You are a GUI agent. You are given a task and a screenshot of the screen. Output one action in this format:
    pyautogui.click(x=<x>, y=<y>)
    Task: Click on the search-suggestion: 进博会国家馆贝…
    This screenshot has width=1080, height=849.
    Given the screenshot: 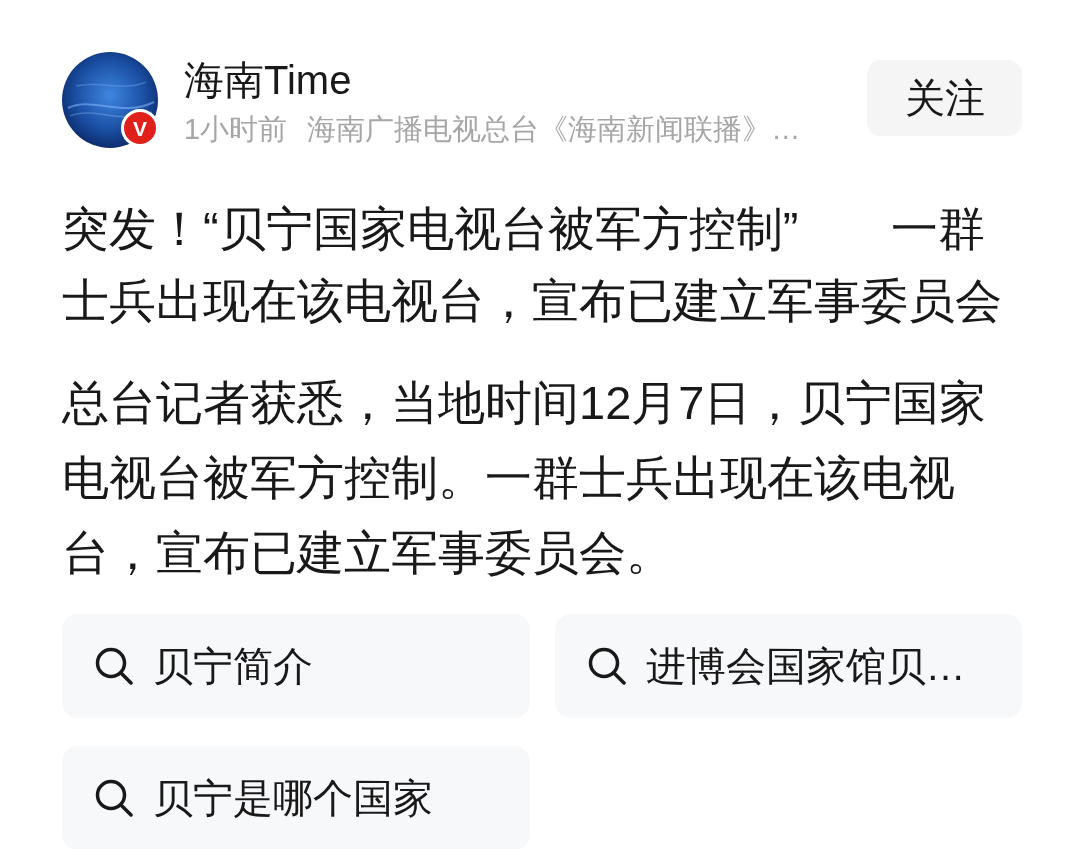 What is the action you would take?
    pyautogui.click(x=788, y=666)
    